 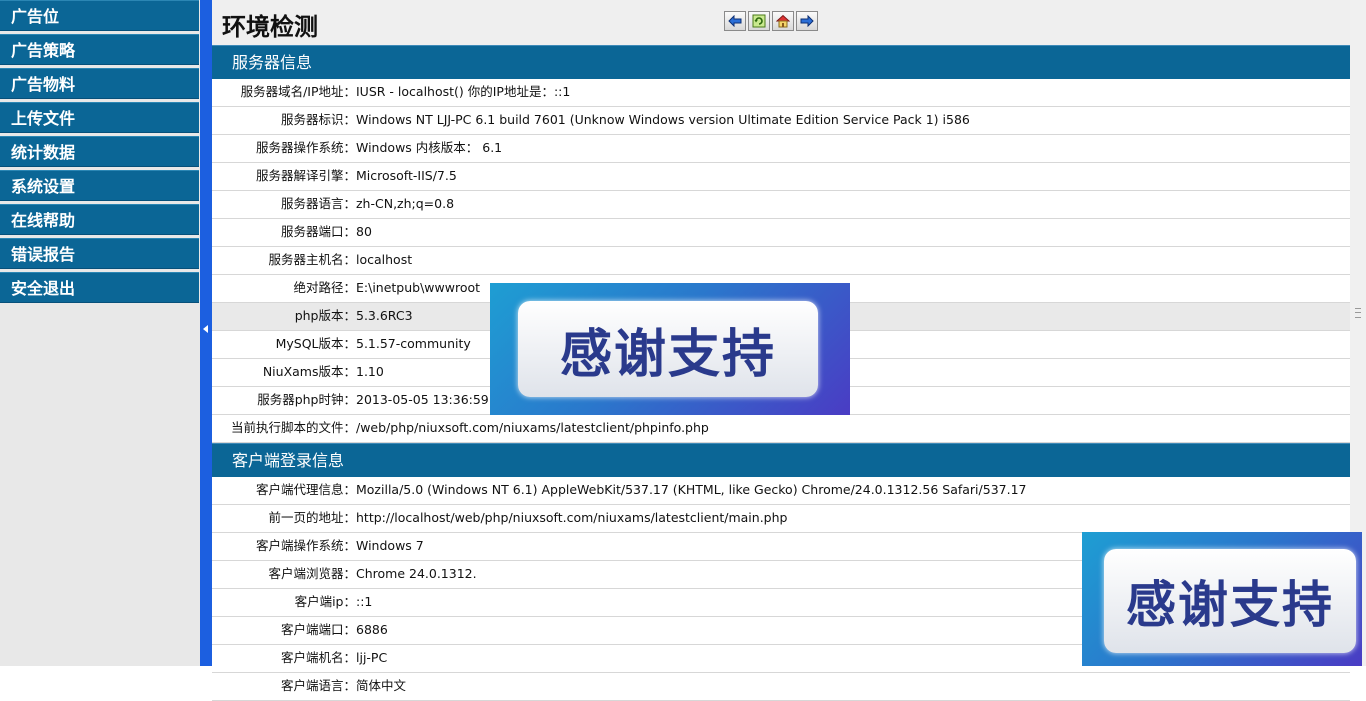 I want to click on row-label: 前一页的地址：, so click(x=312, y=517).